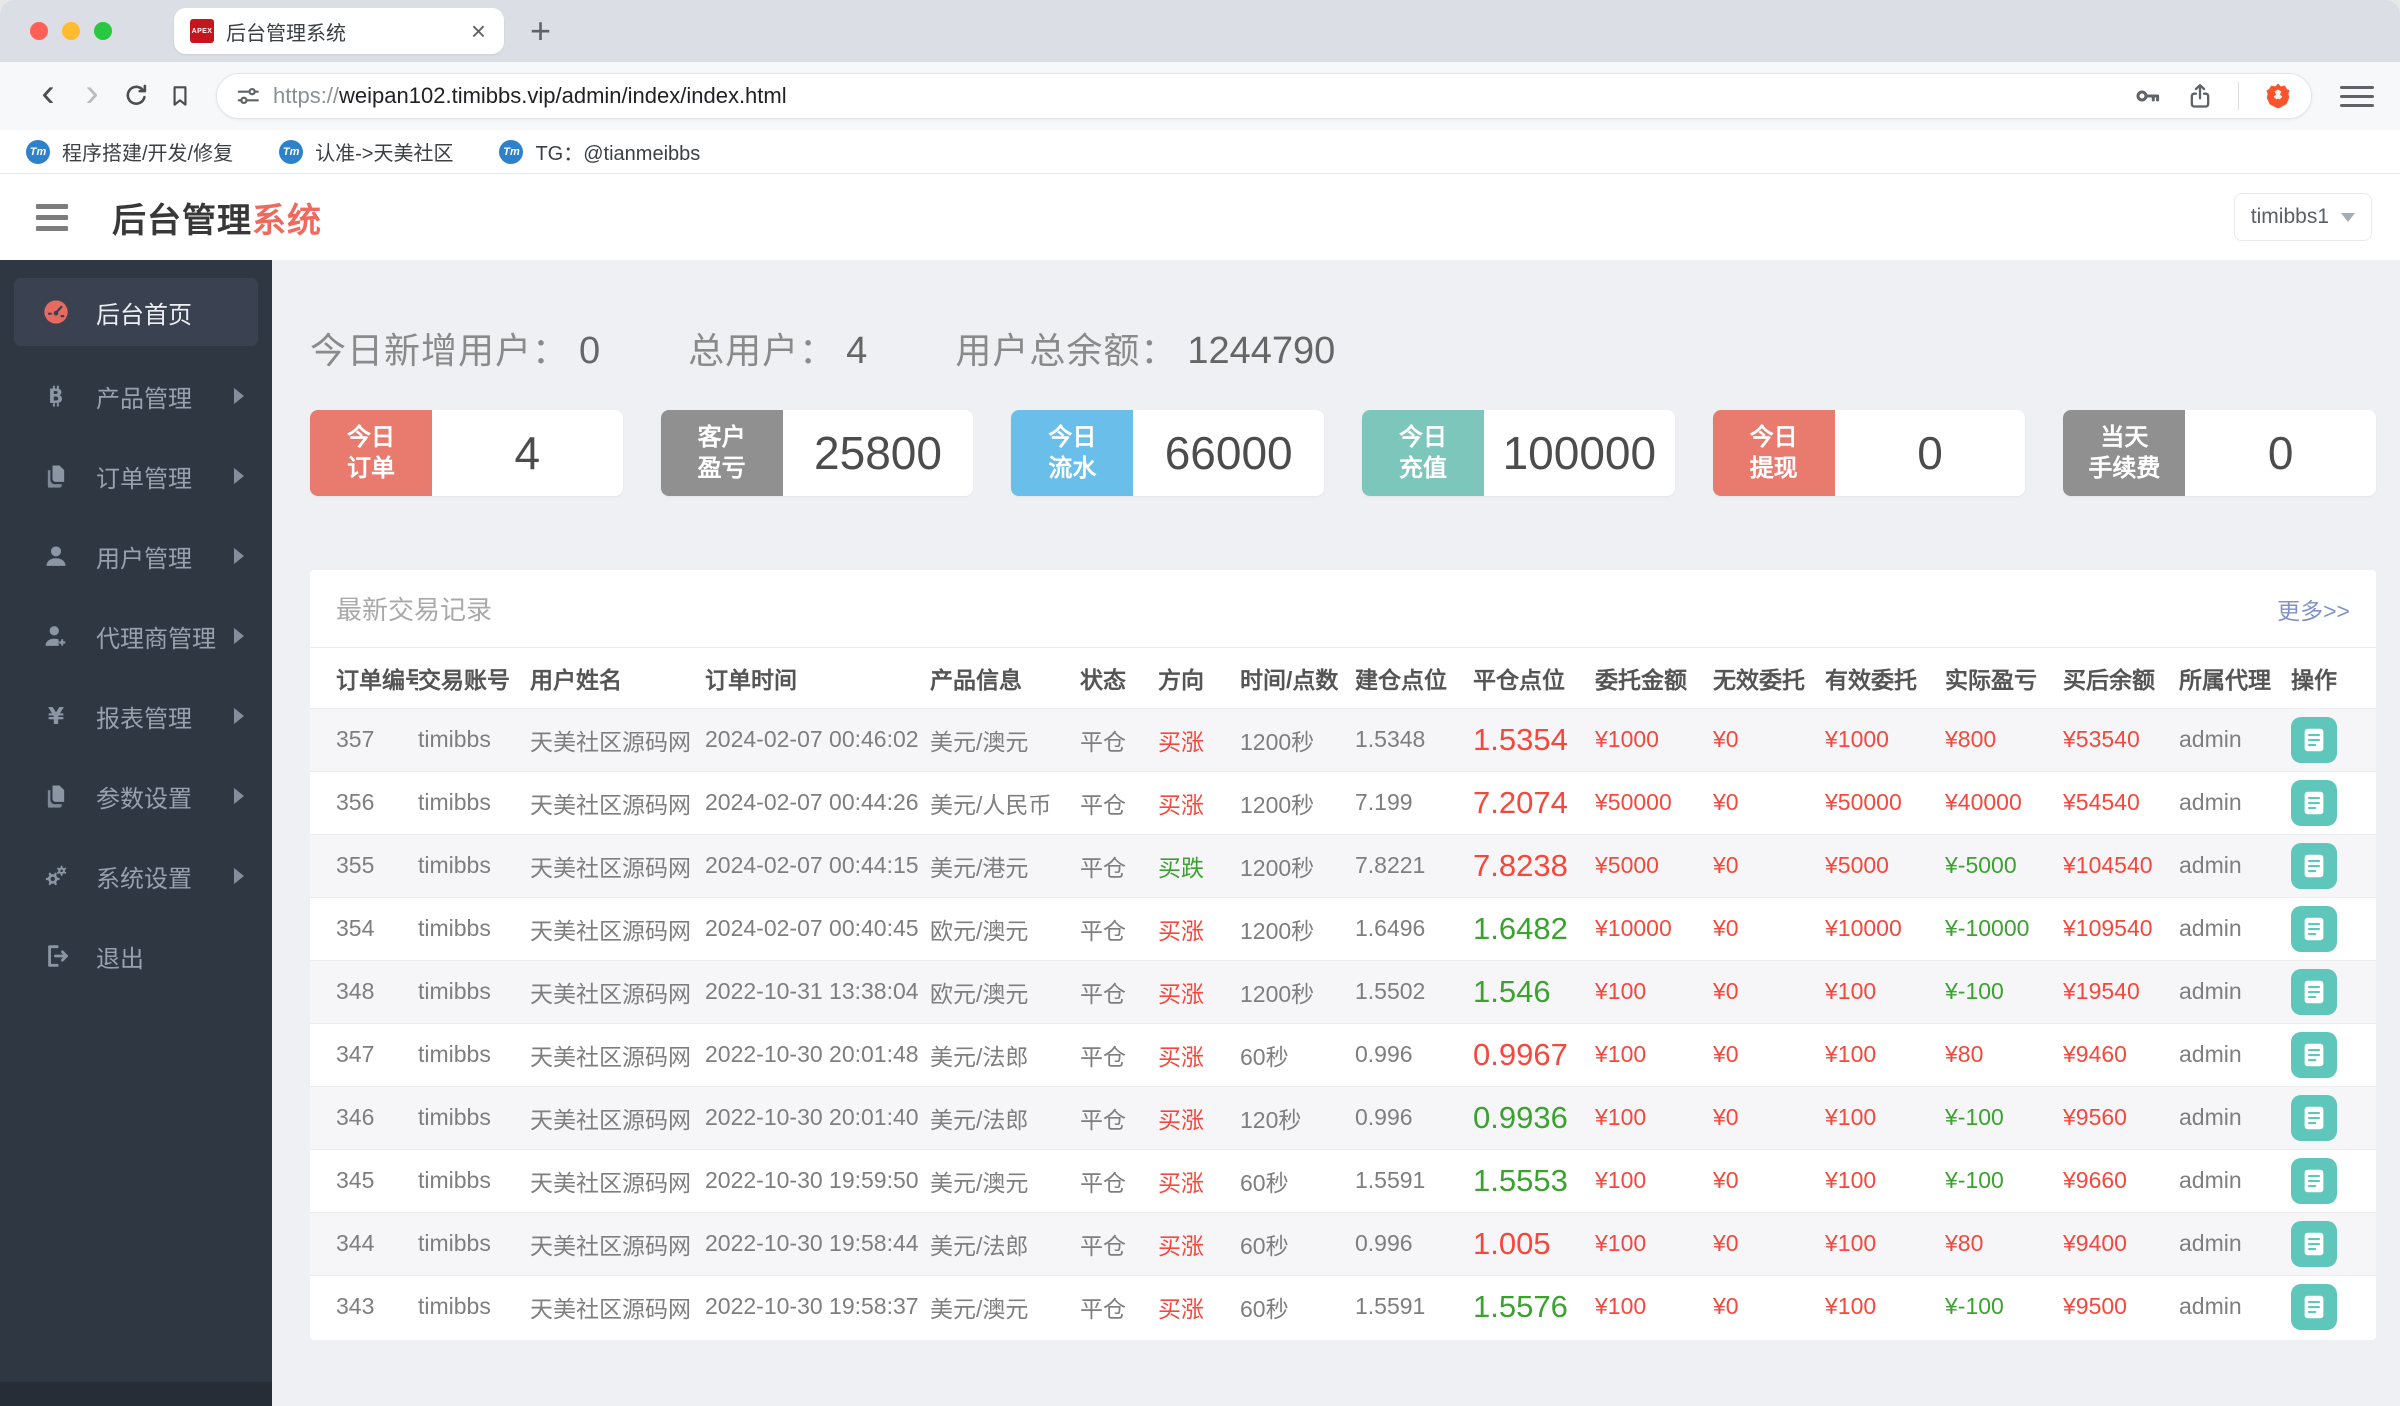  What do you see at coordinates (56, 476) in the screenshot?
I see `orders-icon` at bounding box center [56, 476].